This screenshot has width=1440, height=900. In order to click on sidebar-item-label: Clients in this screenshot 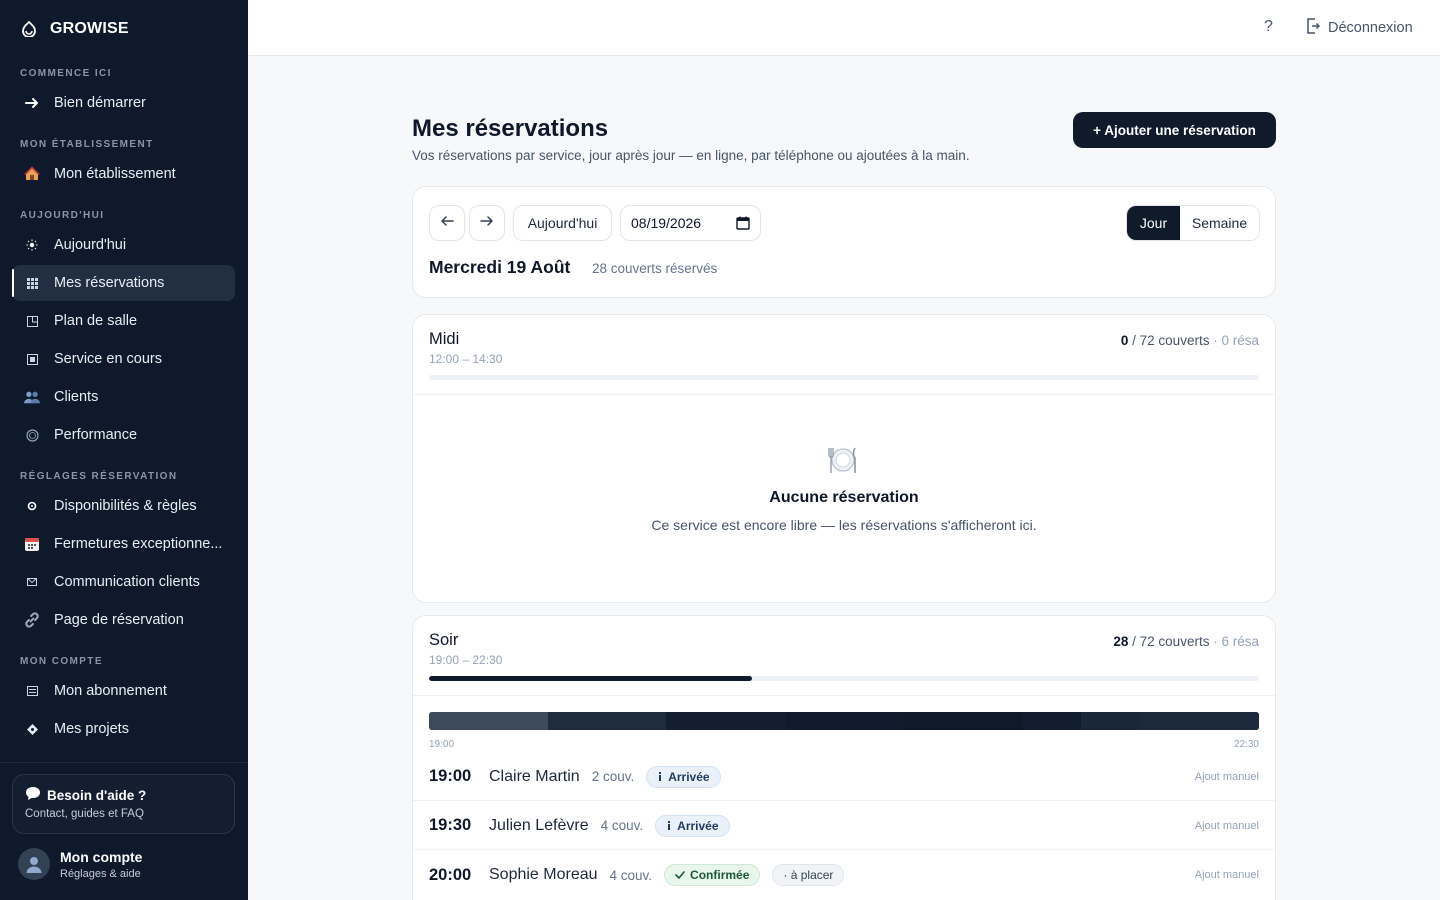, I will do `click(76, 397)`.